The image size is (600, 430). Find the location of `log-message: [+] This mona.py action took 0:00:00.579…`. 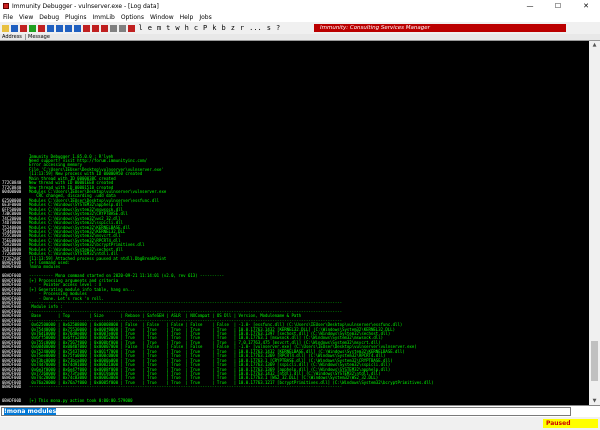

log-message: [+] This mona.py action took 0:00:00.579… is located at coordinates (81, 400).